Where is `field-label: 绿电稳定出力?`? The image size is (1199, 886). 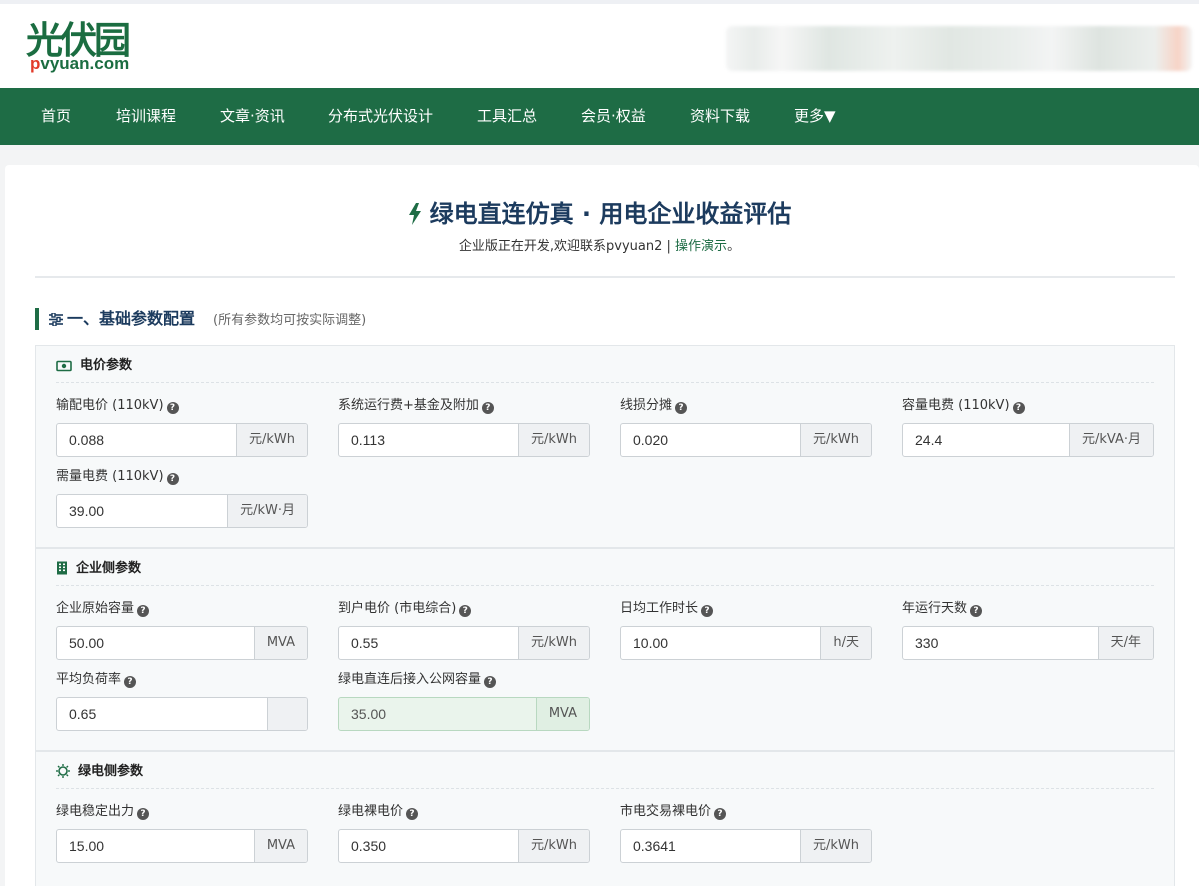
field-label: 绿电稳定出力? is located at coordinates (182, 812).